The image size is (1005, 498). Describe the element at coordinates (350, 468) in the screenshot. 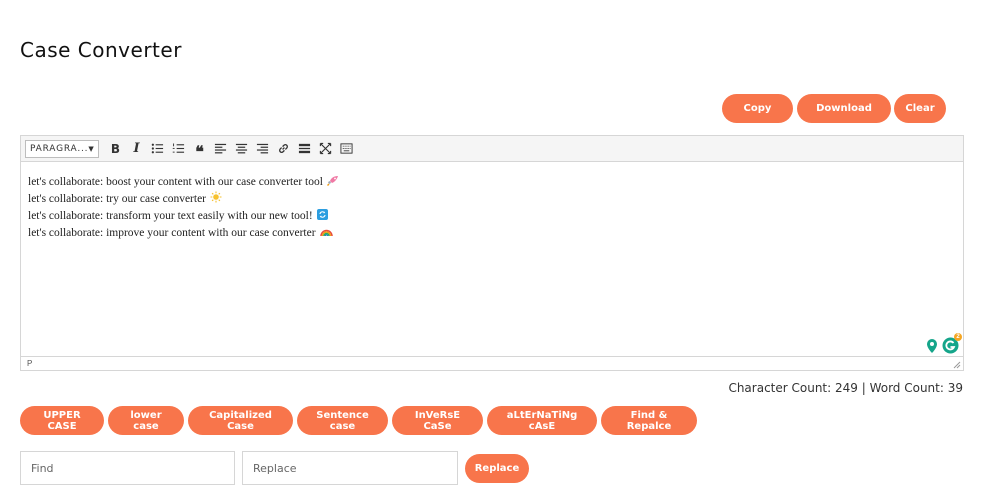

I see `replace-input` at that location.